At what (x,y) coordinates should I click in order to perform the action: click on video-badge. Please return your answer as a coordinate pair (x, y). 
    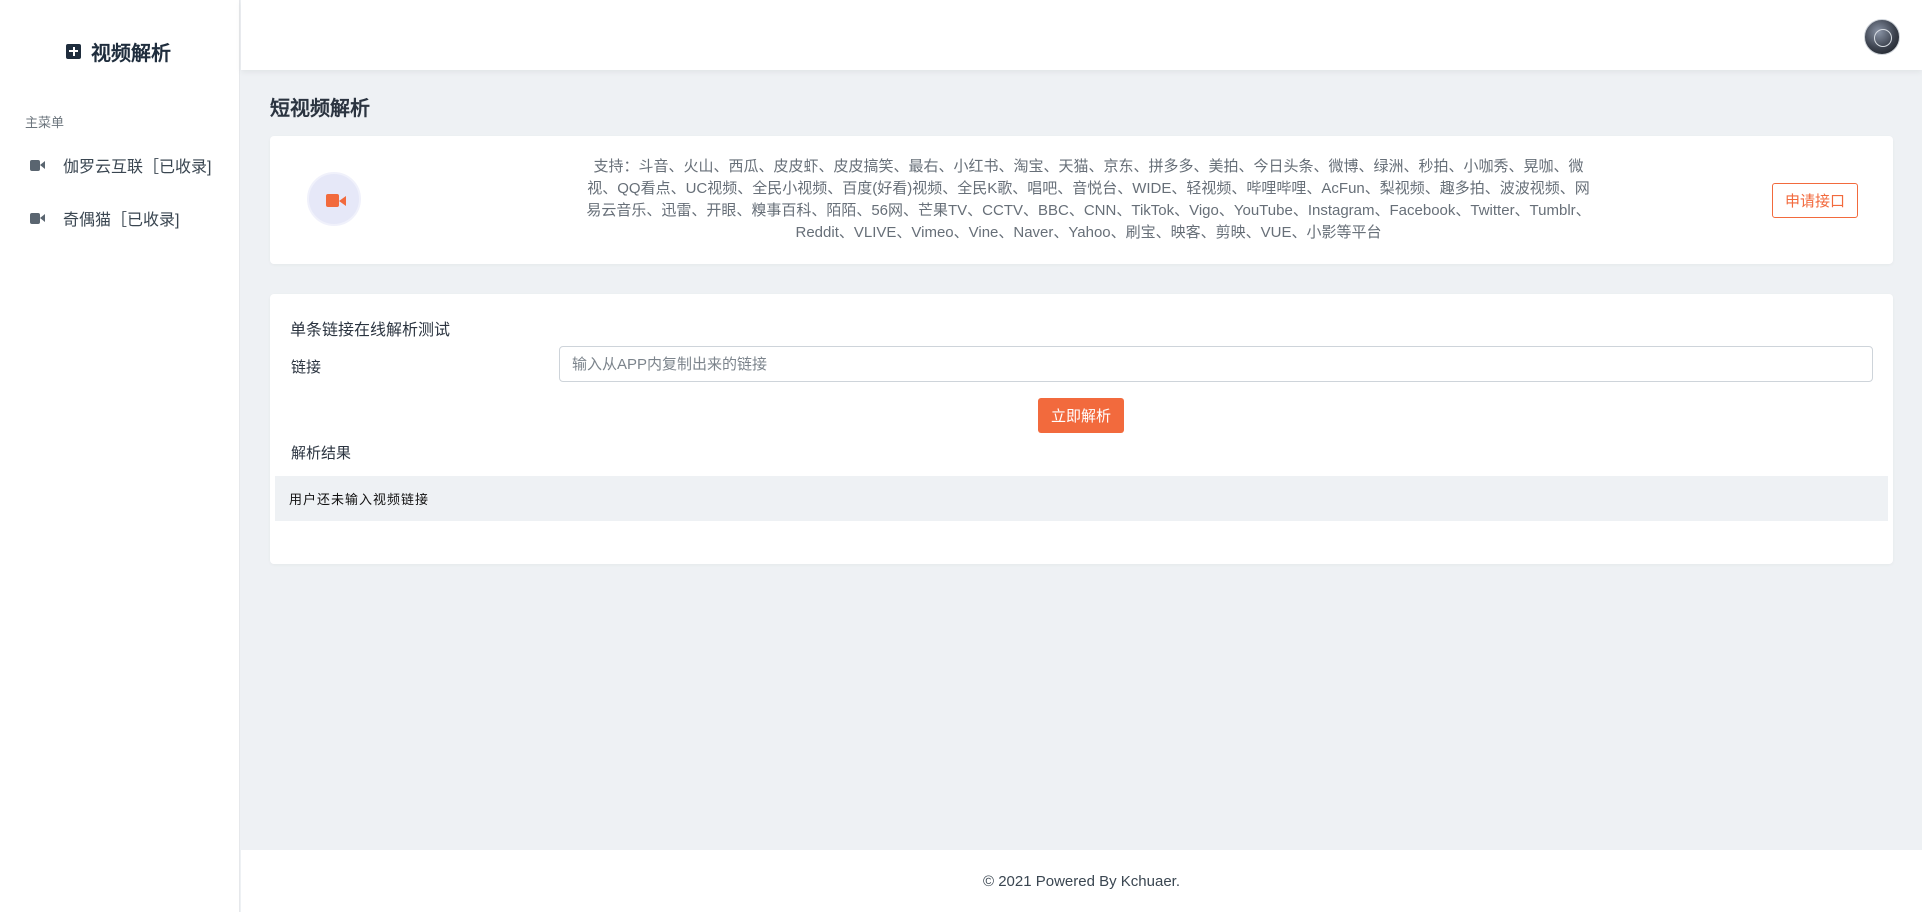
    Looking at the image, I should click on (334, 199).